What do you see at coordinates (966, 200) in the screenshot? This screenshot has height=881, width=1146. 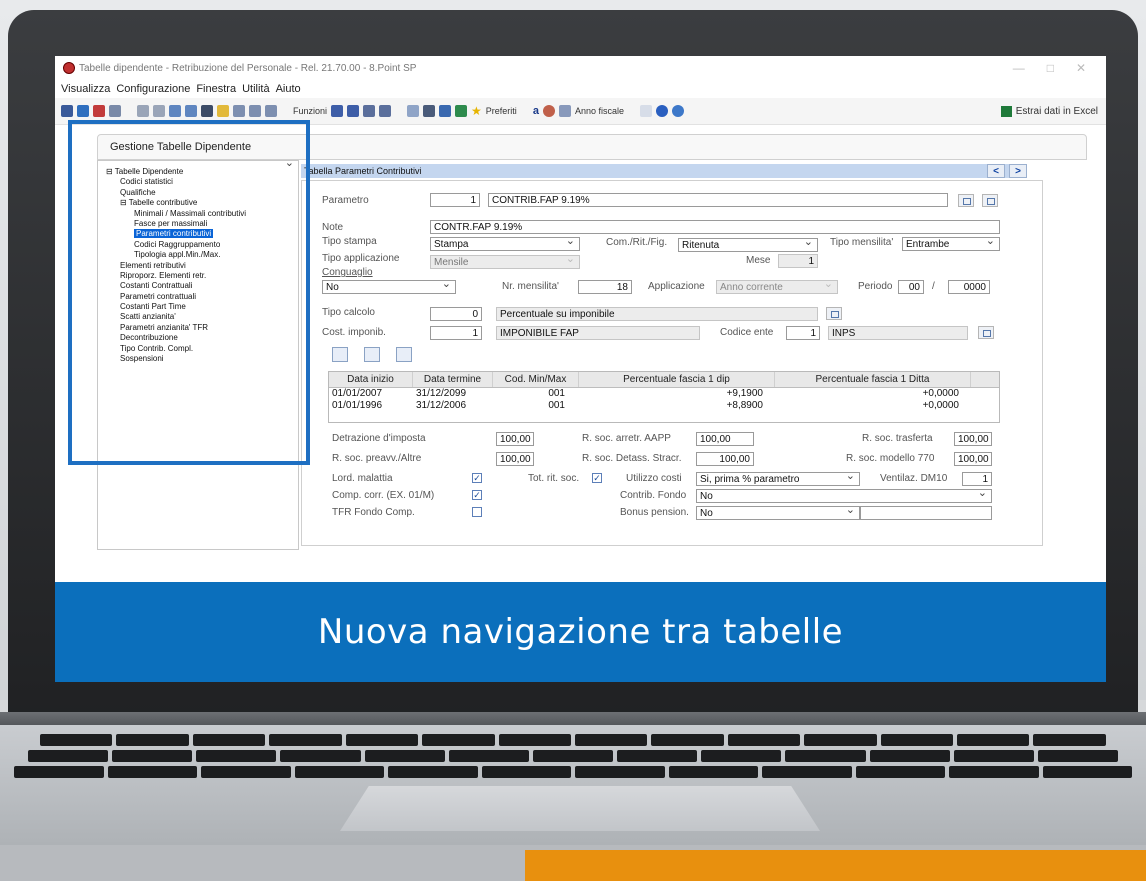 I see `lookup-button` at bounding box center [966, 200].